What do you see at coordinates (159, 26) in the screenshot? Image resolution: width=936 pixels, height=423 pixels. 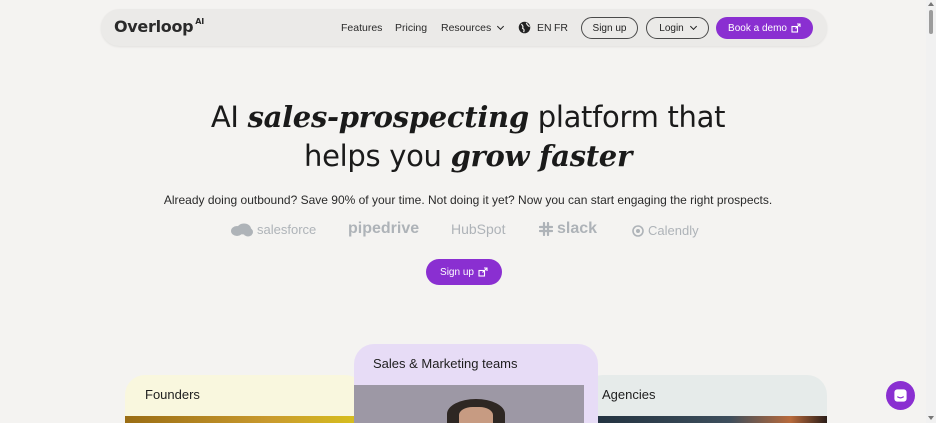 I see `overloop-logo: Overloop AI` at bounding box center [159, 26].